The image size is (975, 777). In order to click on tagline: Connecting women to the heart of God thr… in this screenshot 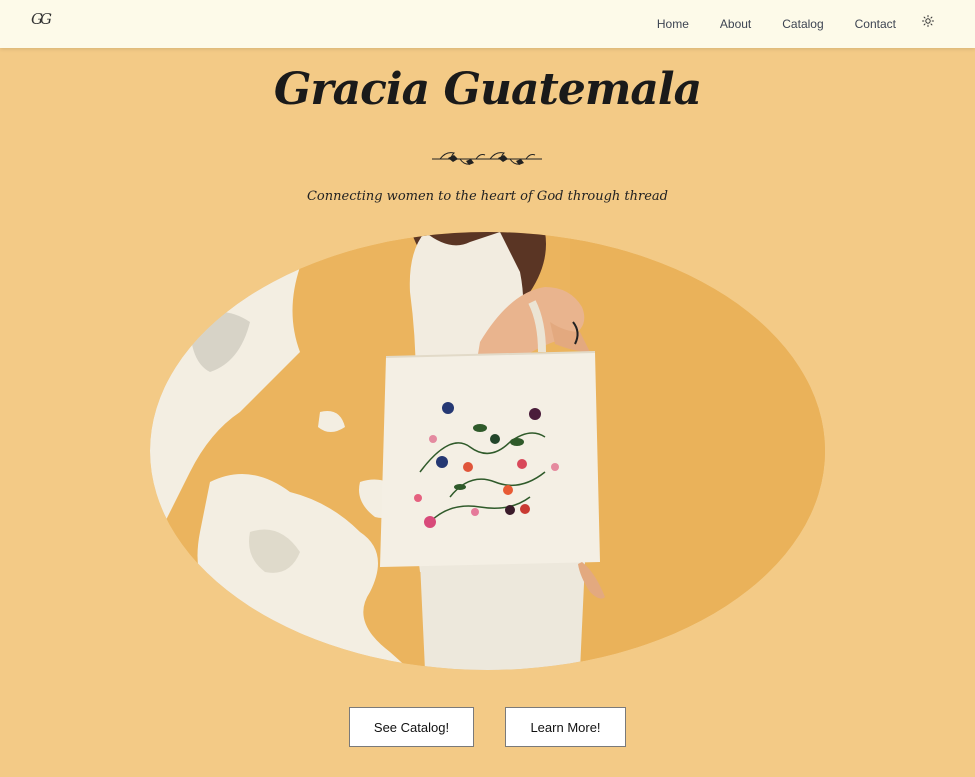, I will do `click(487, 196)`.